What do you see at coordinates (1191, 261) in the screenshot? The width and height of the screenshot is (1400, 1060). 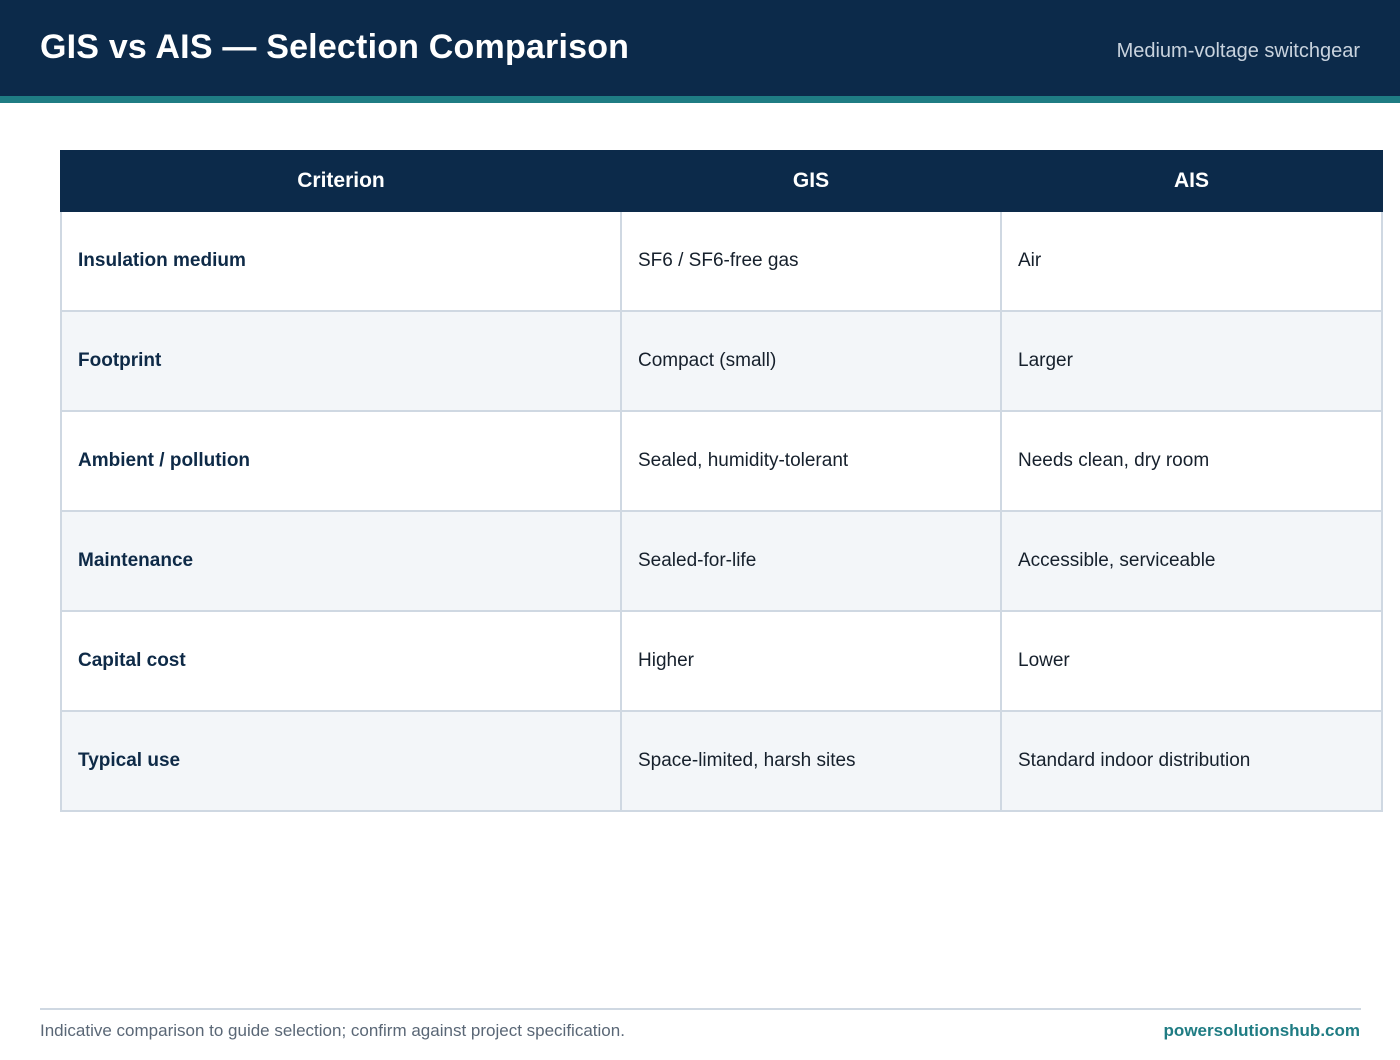 I see `ais-cell: Air` at bounding box center [1191, 261].